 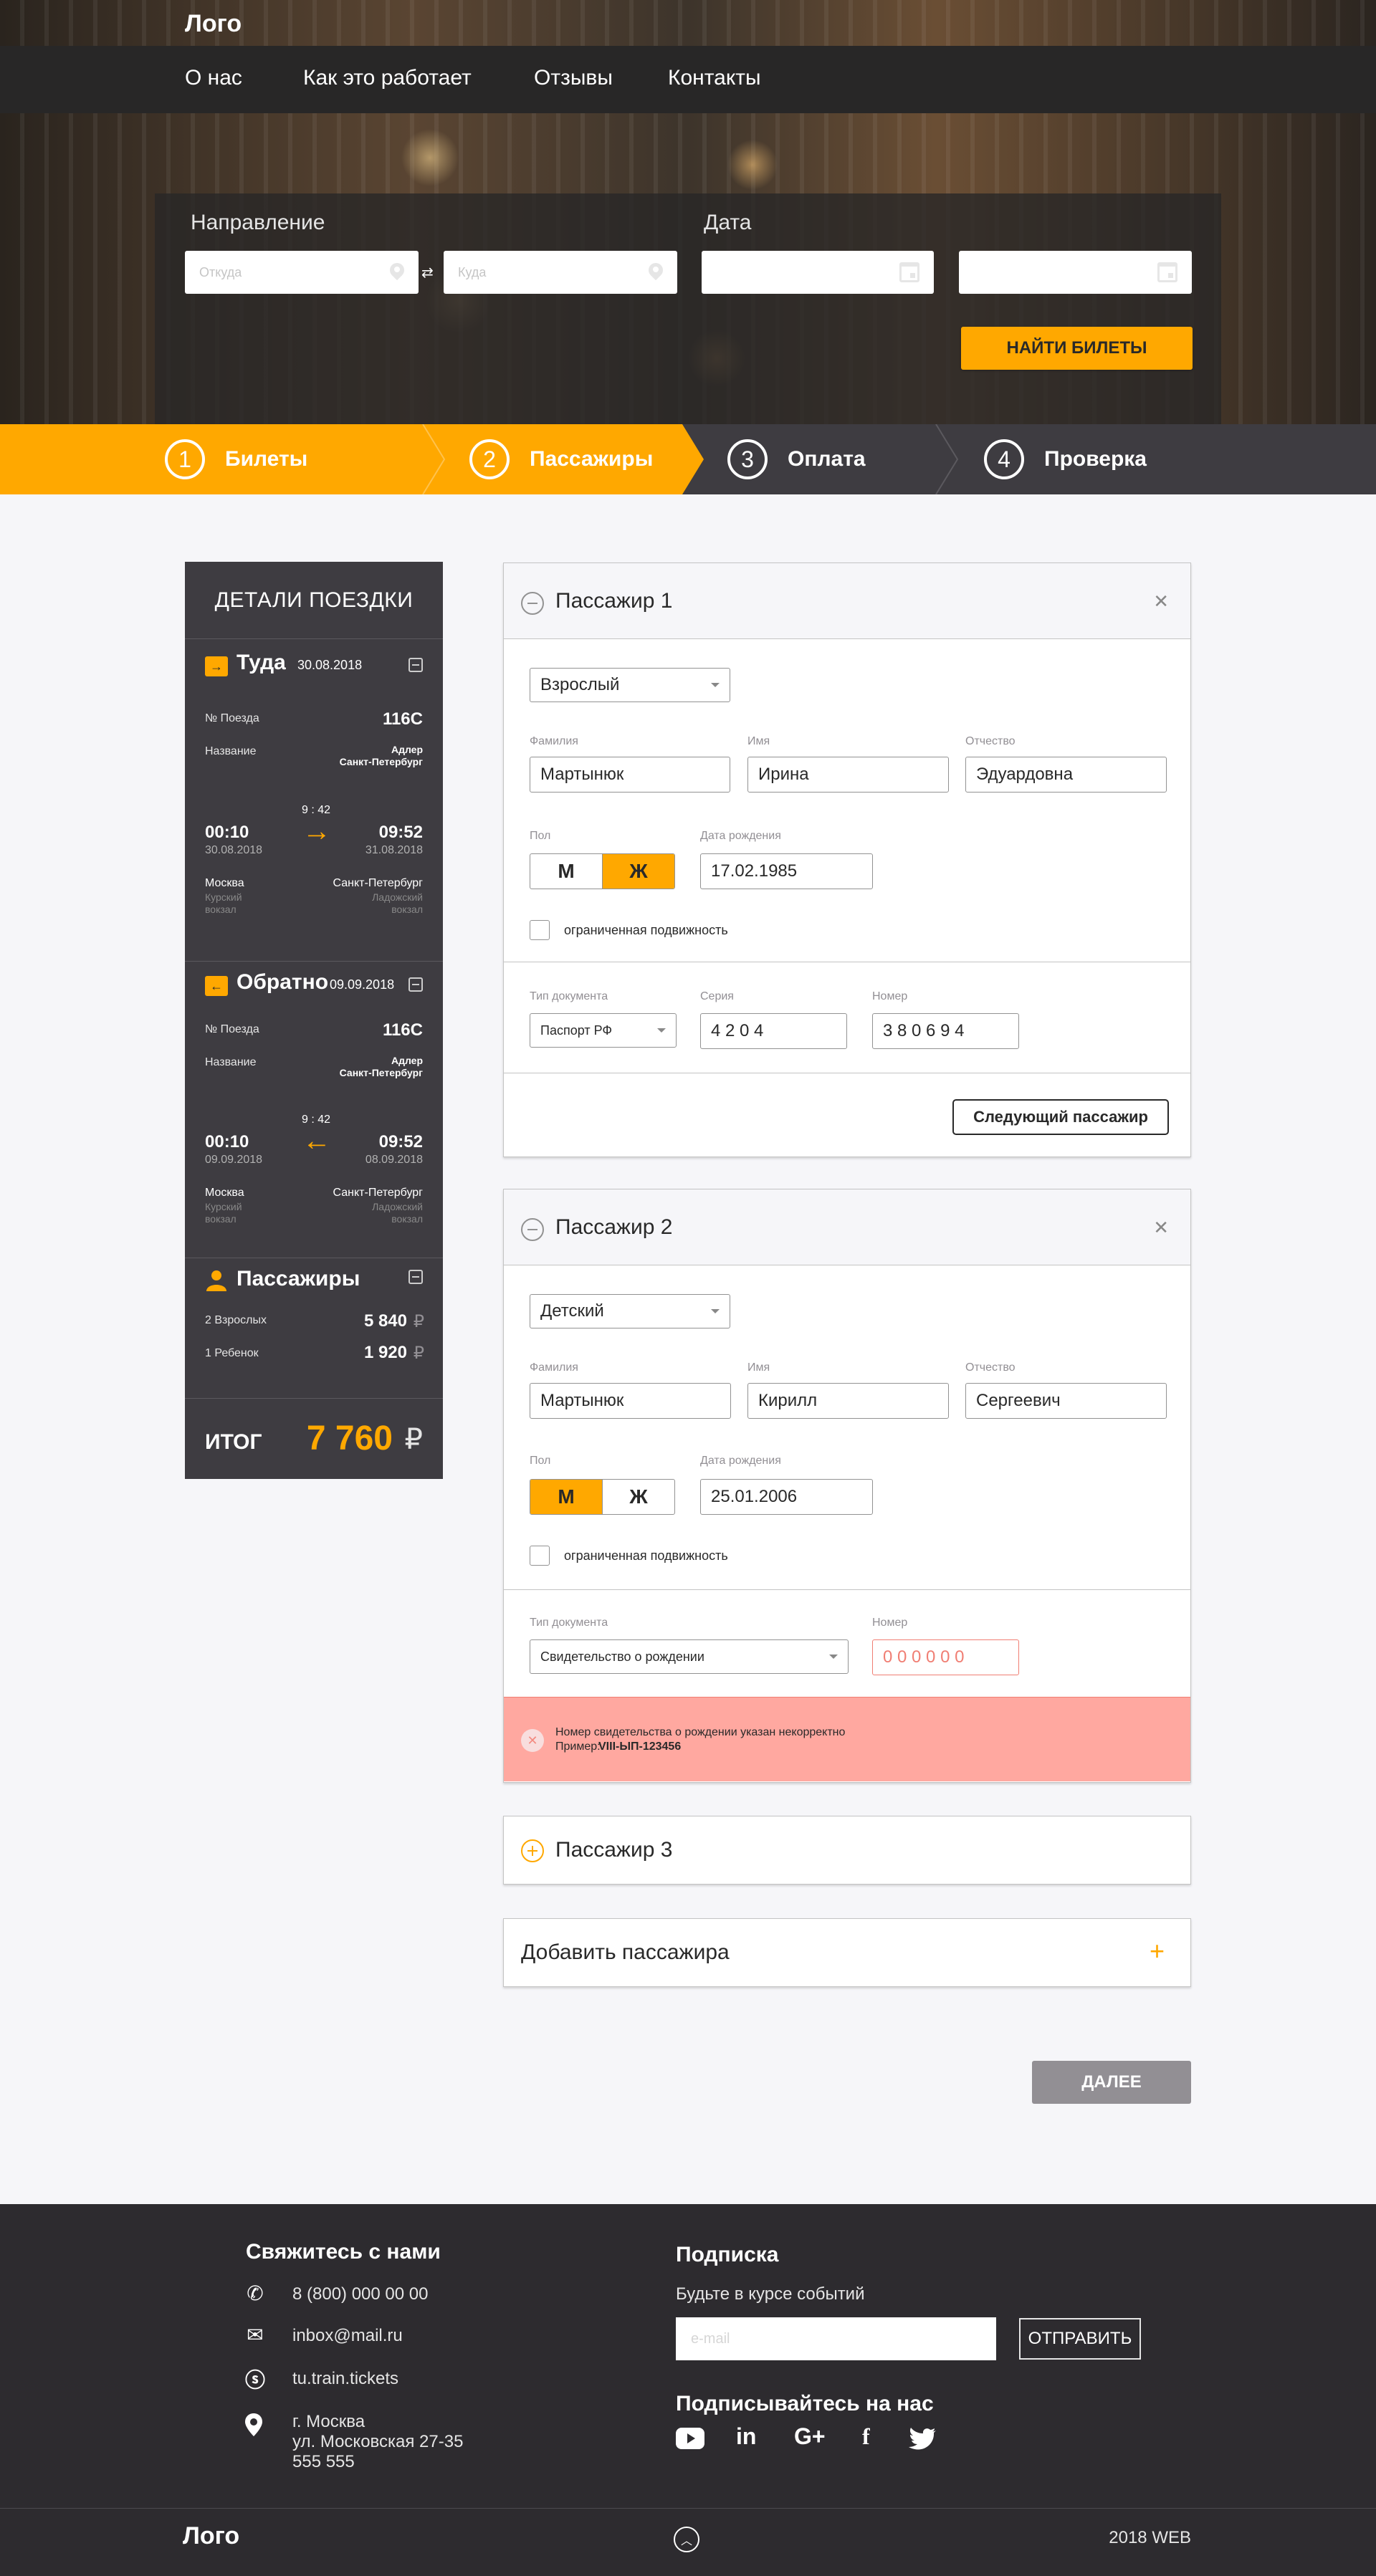 I want to click on number-field: 3 8 0 6 9 4, so click(x=945, y=1031).